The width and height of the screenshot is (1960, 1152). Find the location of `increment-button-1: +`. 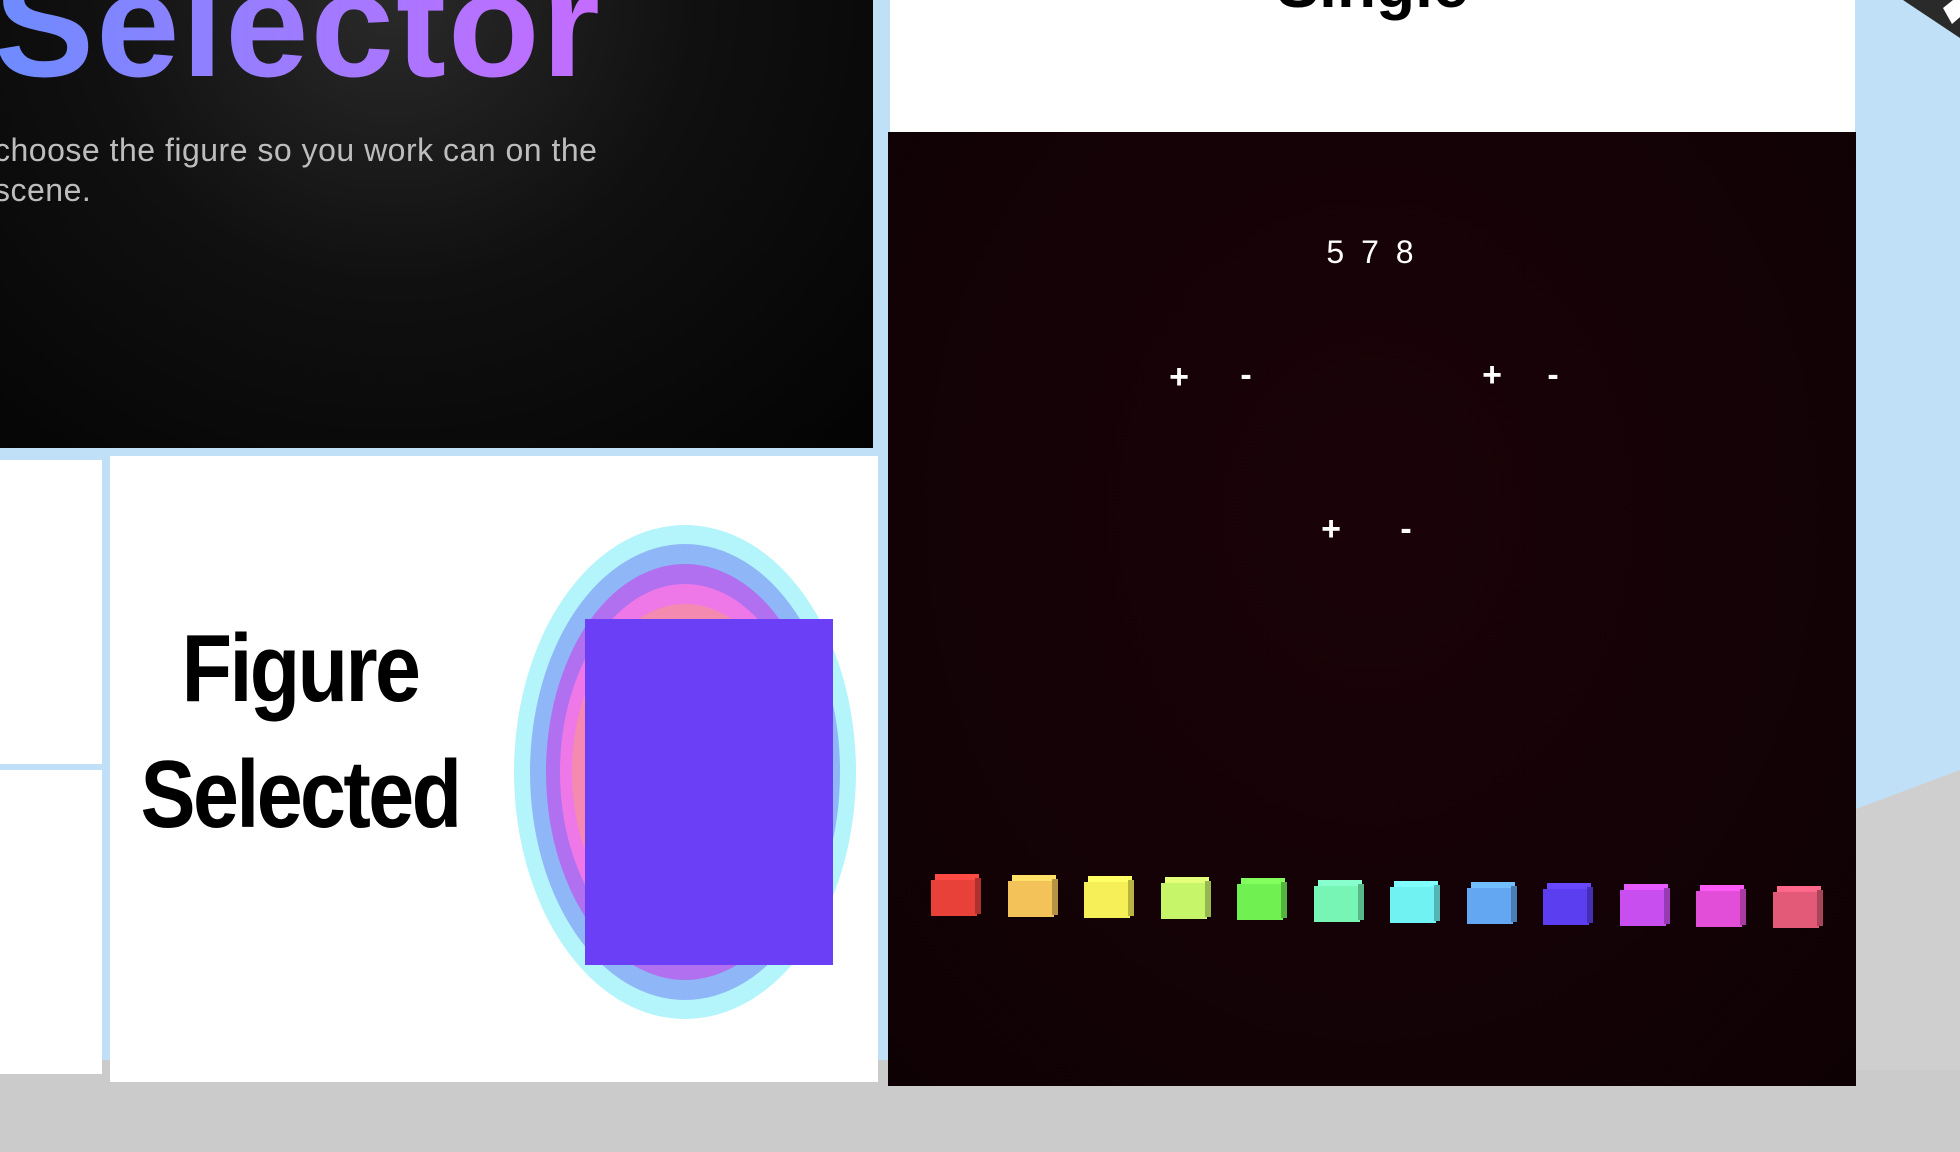

increment-button-1: + is located at coordinates (1179, 377).